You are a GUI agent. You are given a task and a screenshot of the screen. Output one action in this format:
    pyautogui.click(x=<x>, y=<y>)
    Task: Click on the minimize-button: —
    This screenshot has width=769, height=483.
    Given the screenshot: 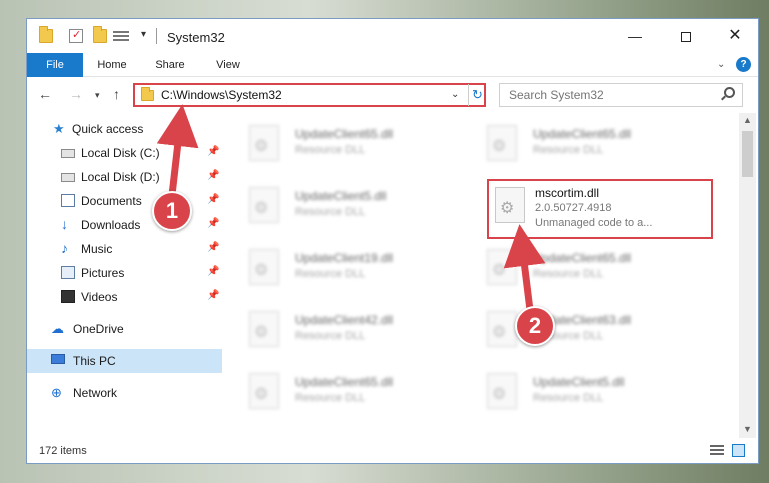 What is the action you would take?
    pyautogui.click(x=635, y=36)
    